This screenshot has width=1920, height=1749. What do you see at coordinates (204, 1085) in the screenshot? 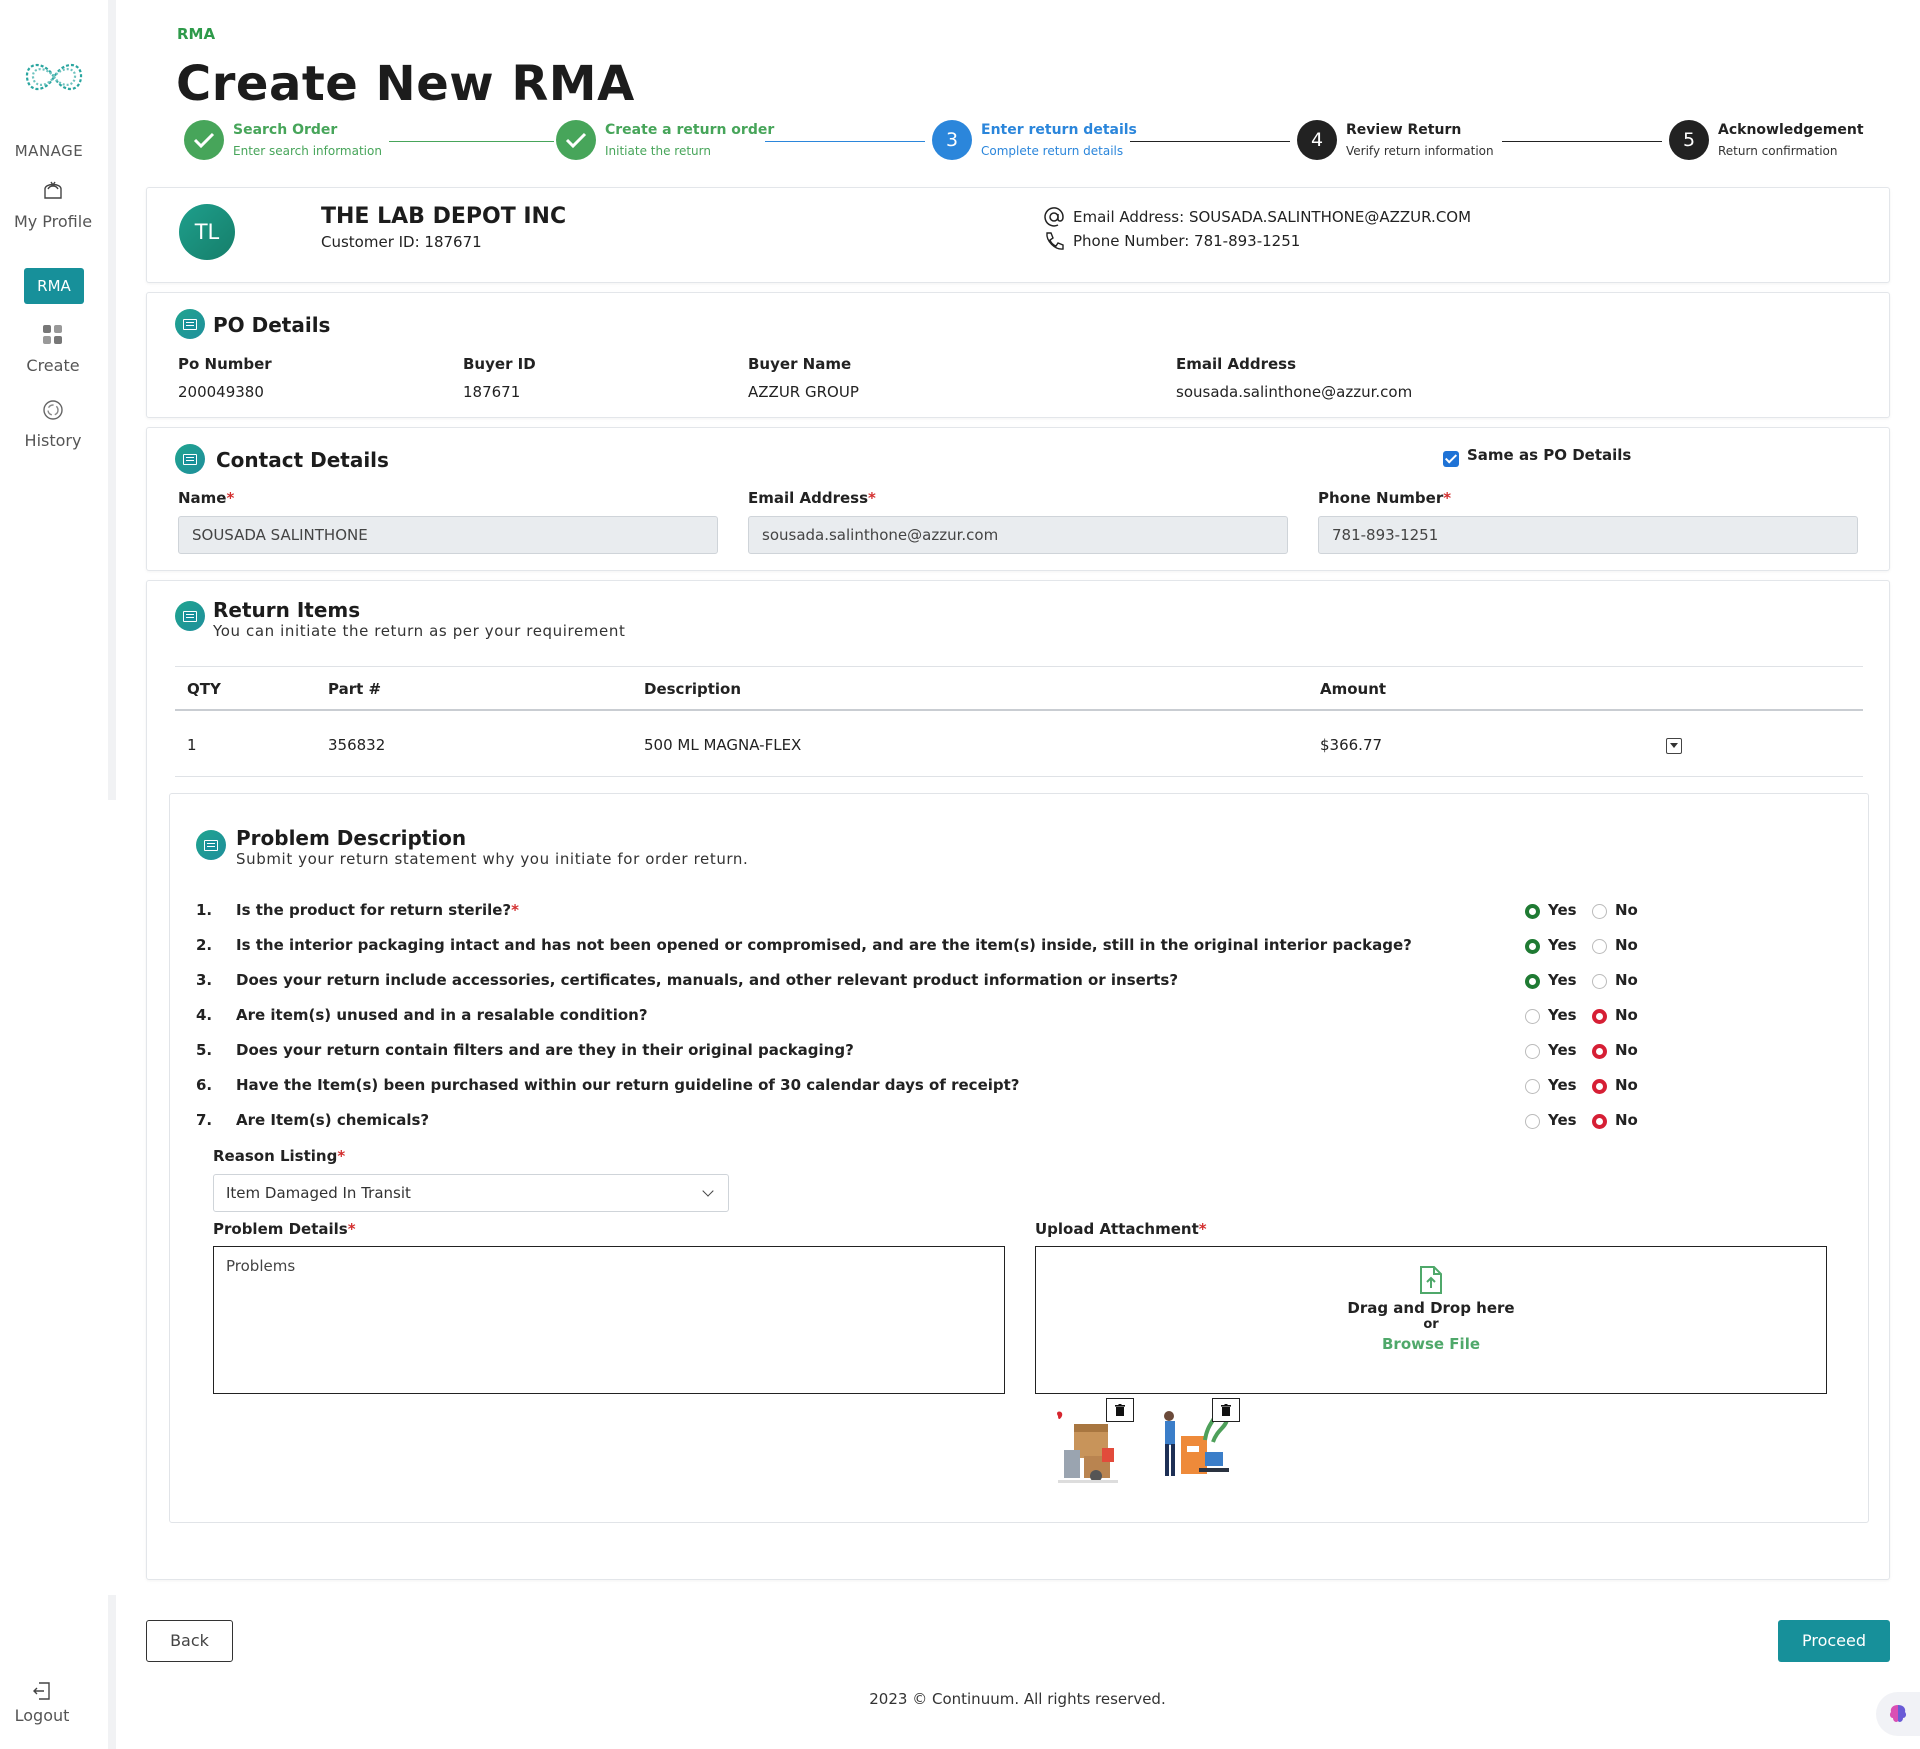
I see `question-number: 6.` at bounding box center [204, 1085].